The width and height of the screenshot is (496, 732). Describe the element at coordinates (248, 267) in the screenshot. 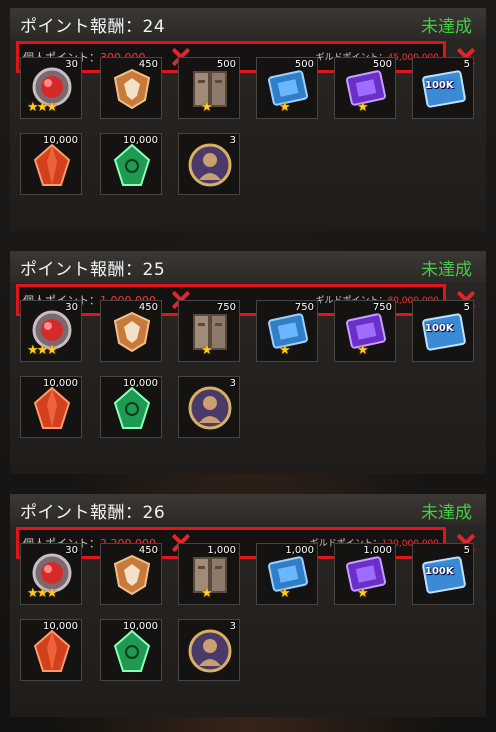

I see `panel-header: ポイント報酬：25 未達成` at that location.